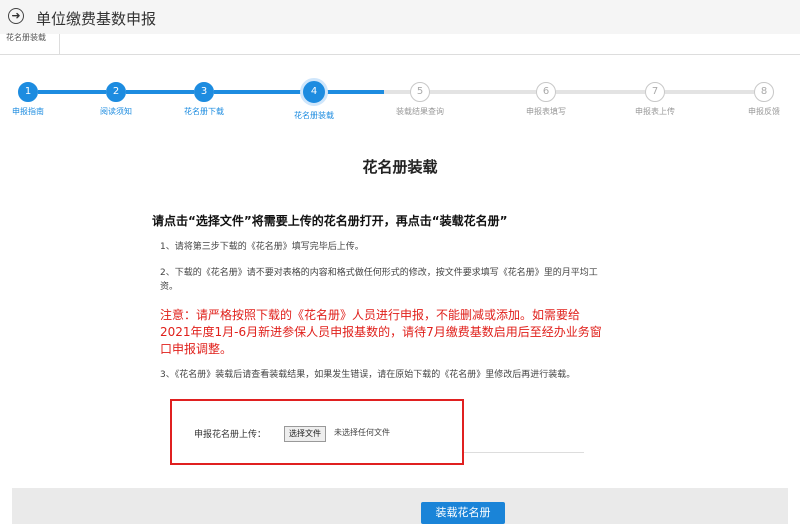  I want to click on step-1-circle: 1, so click(28, 92).